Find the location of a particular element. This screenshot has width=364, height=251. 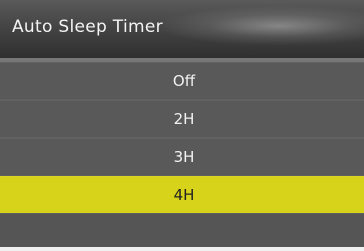

option-label: 2H is located at coordinates (184, 118).